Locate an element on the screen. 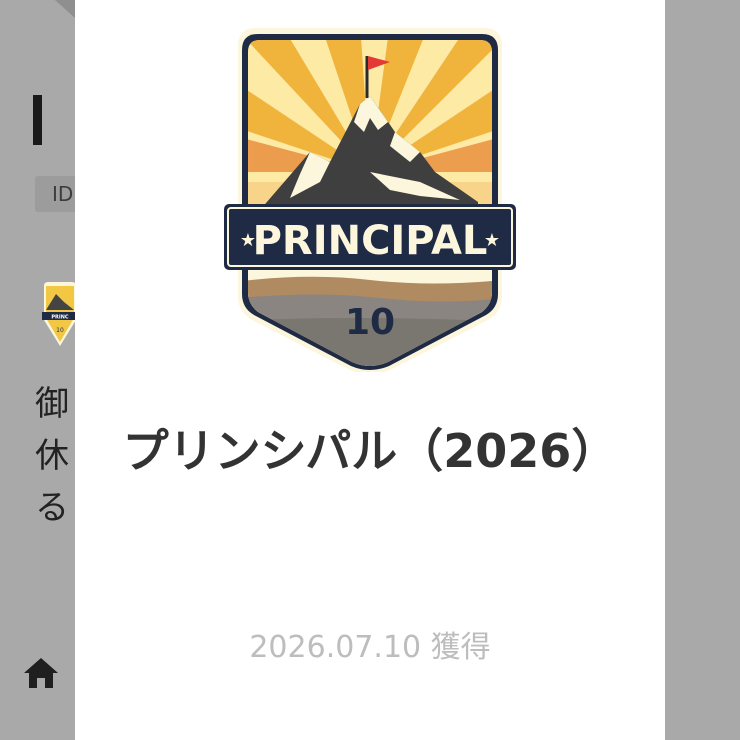 Image resolution: width=740 pixels, height=740 pixels. heading-accent-bar is located at coordinates (37, 120).